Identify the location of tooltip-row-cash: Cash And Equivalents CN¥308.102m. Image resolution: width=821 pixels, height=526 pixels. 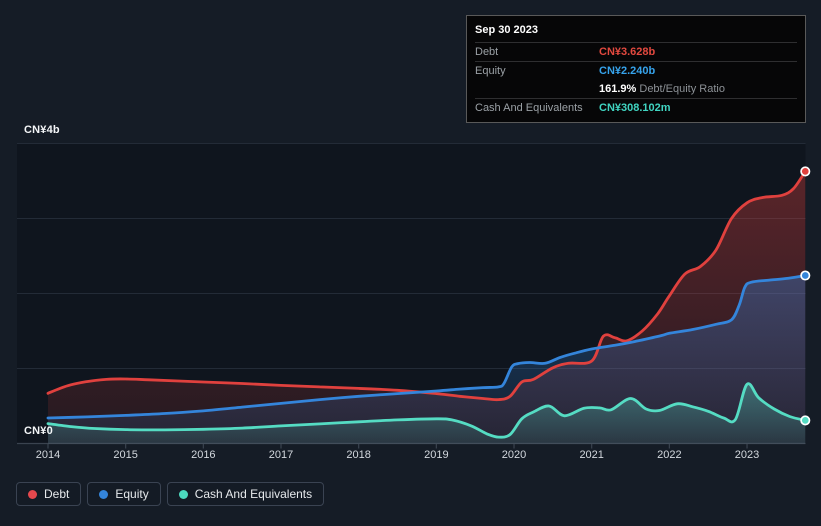
(636, 107).